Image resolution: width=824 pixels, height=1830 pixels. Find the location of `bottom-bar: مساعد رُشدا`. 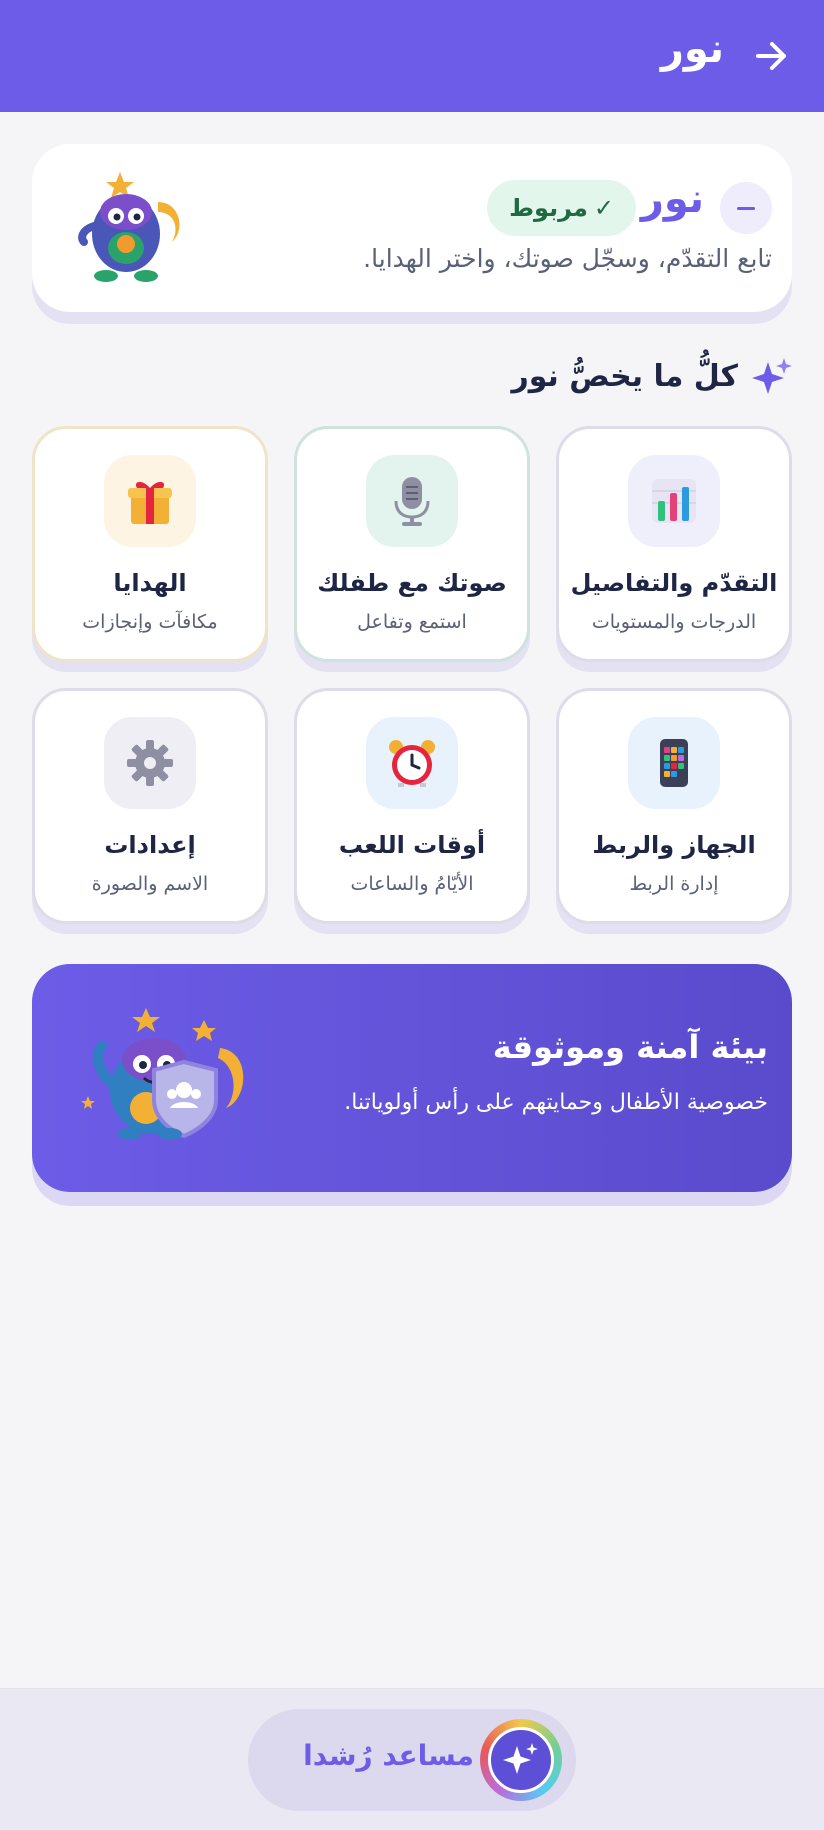

bottom-bar: مساعد رُشدا is located at coordinates (412, 1759).